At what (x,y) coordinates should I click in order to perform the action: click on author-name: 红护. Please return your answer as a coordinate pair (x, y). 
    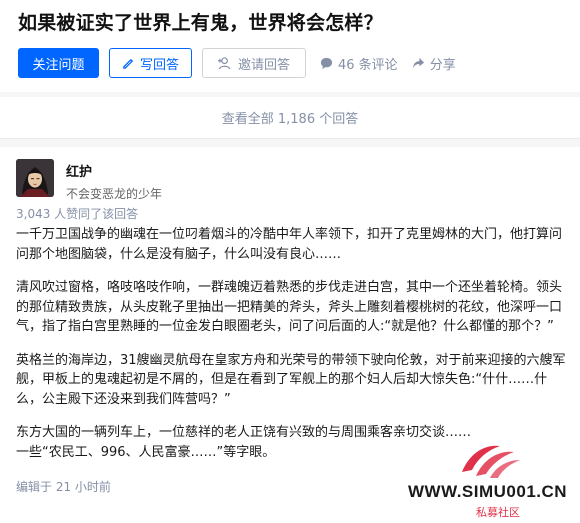
    Looking at the image, I should click on (114, 170).